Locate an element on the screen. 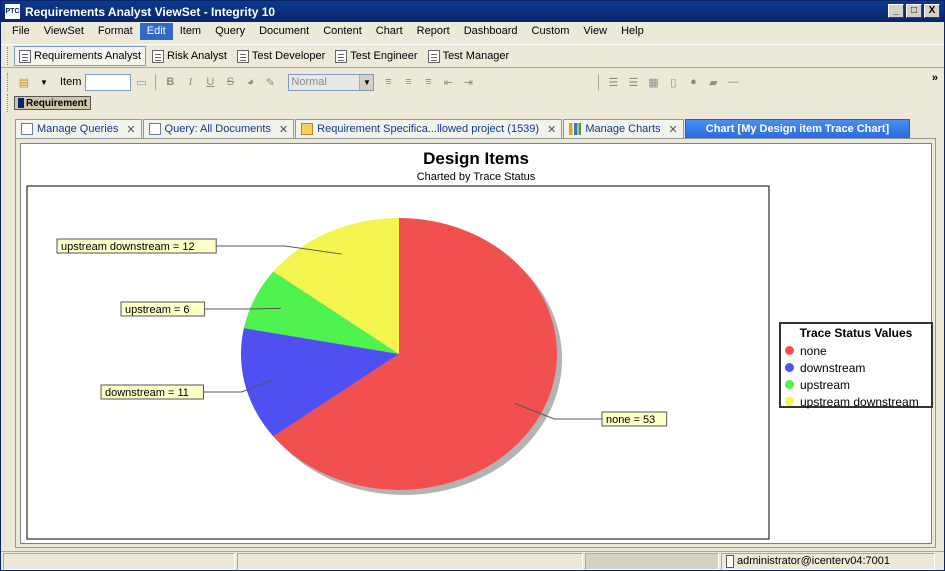 This screenshot has height=571, width=945. strikethrough-icon: S is located at coordinates (230, 82).